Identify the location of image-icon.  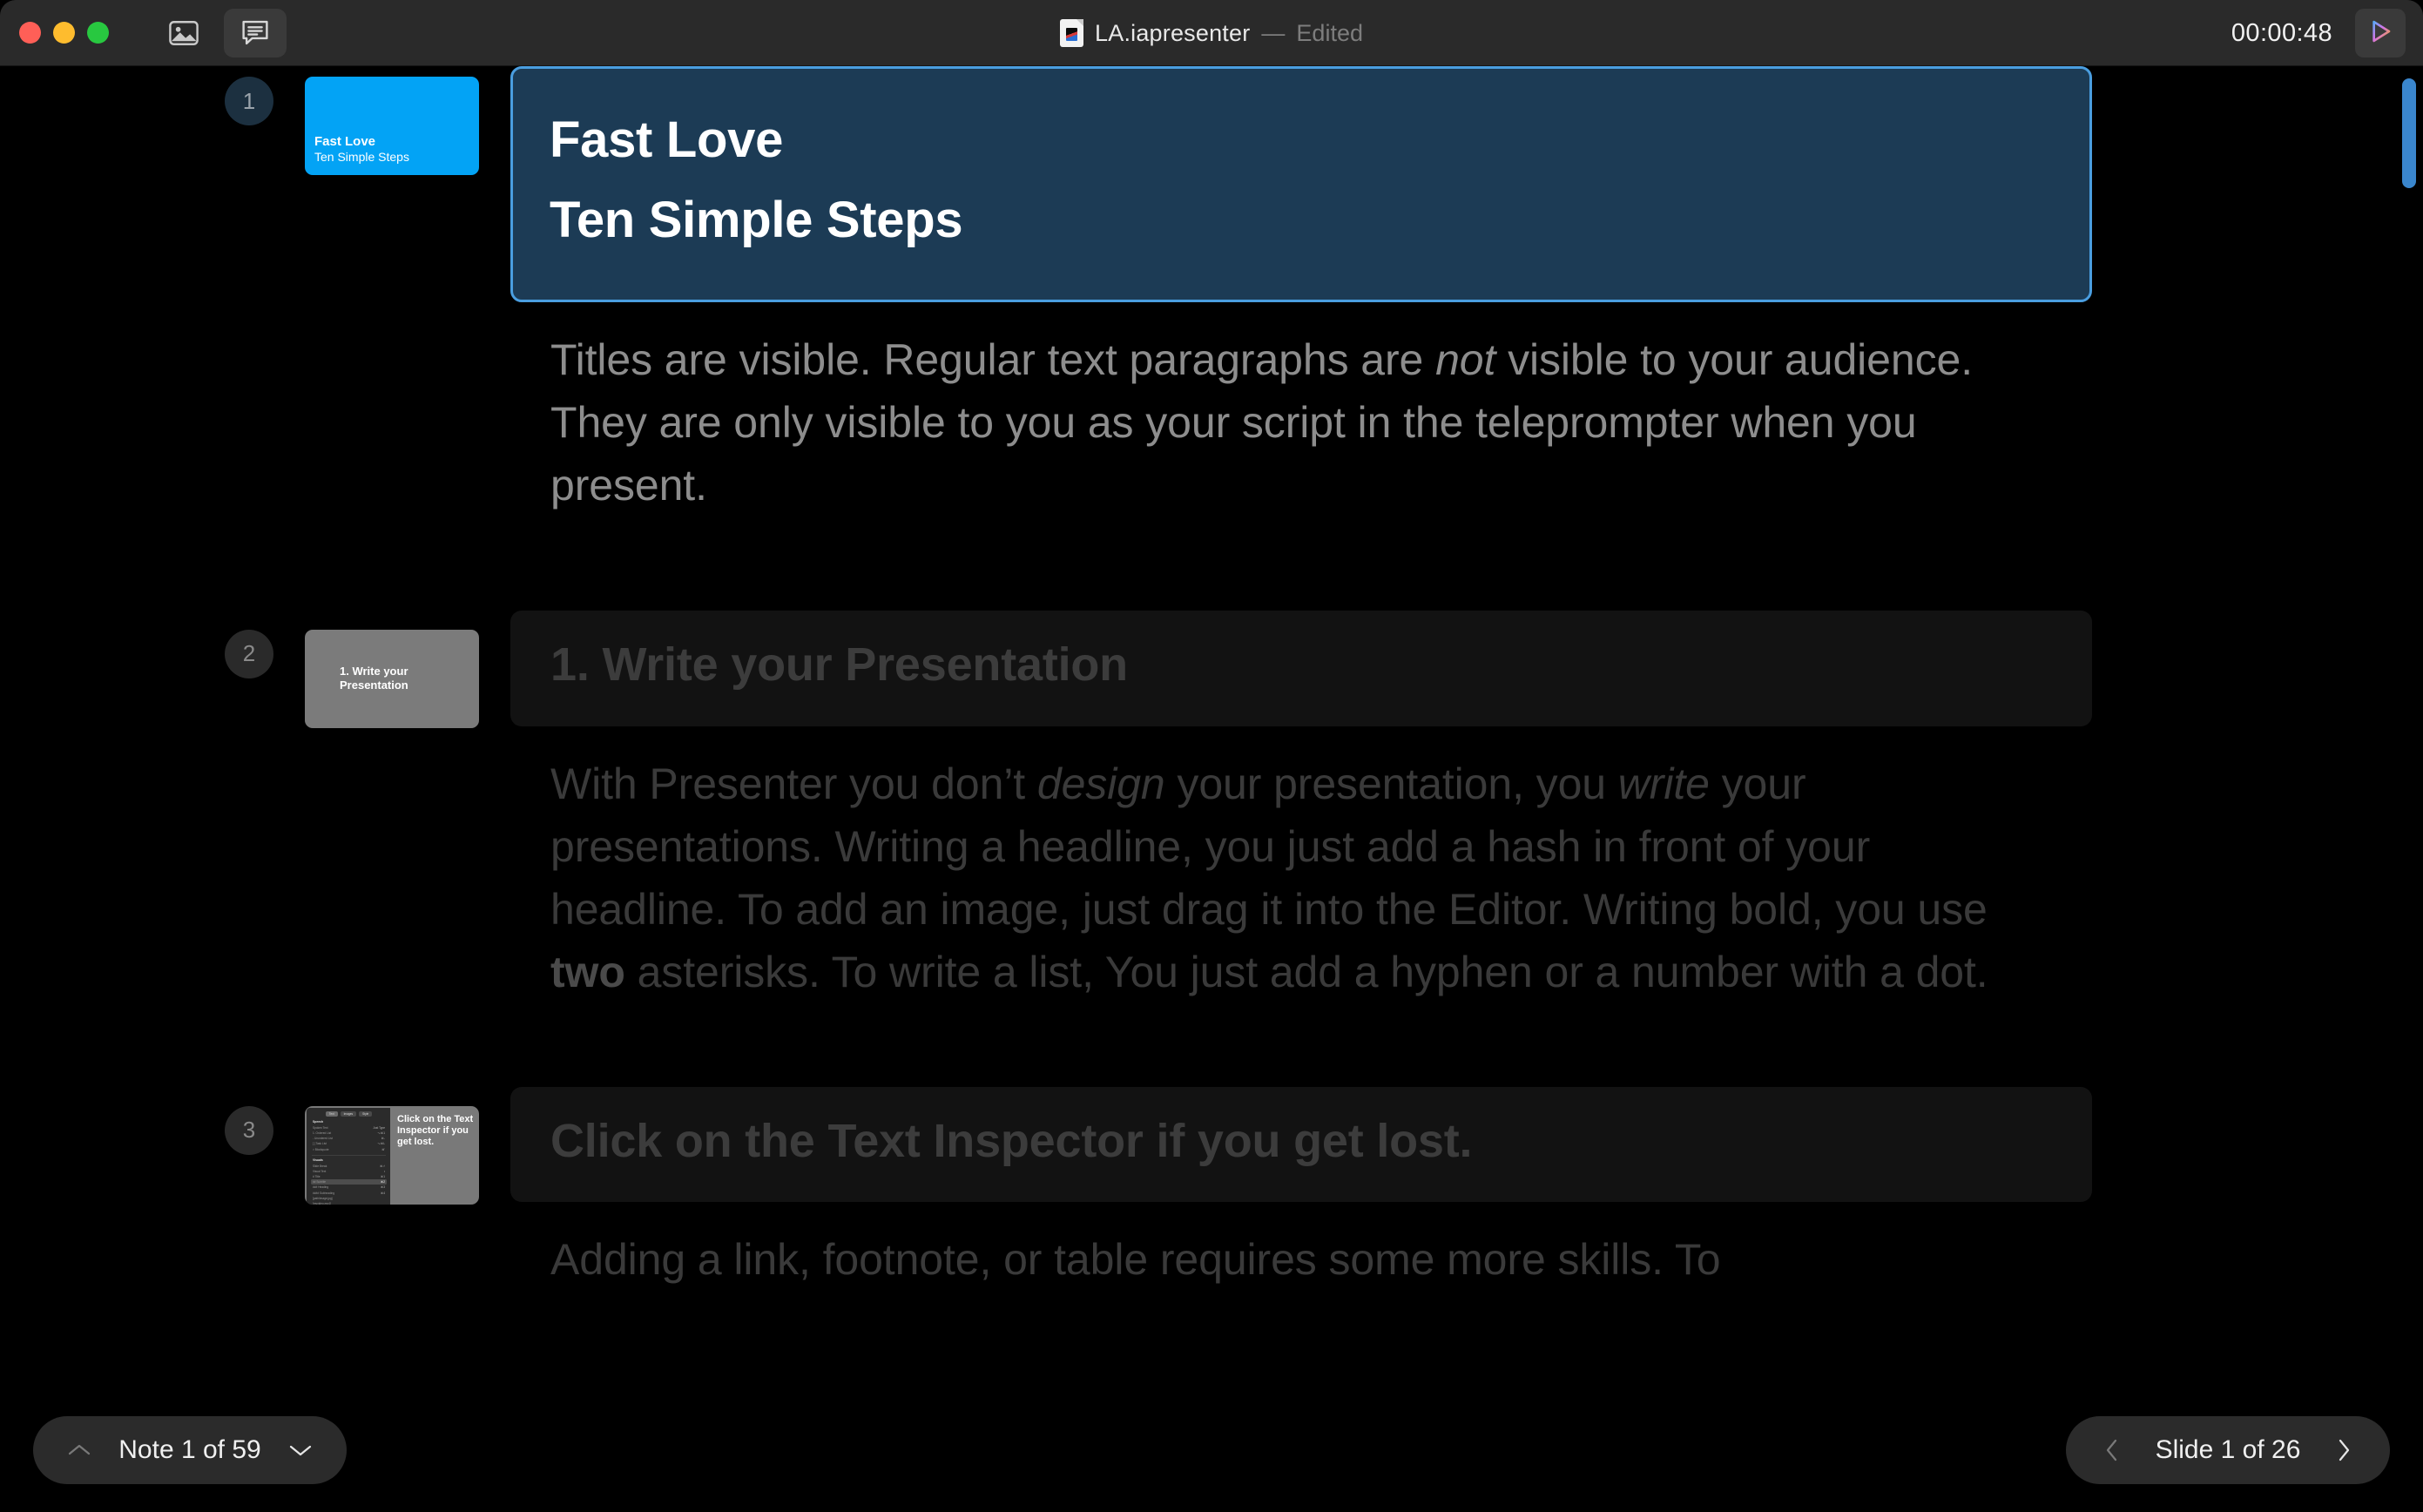
(184, 33).